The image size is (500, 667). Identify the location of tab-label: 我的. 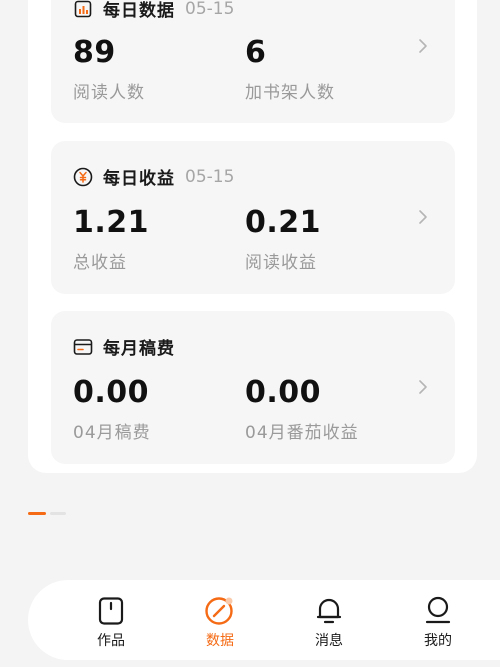
(438, 641).